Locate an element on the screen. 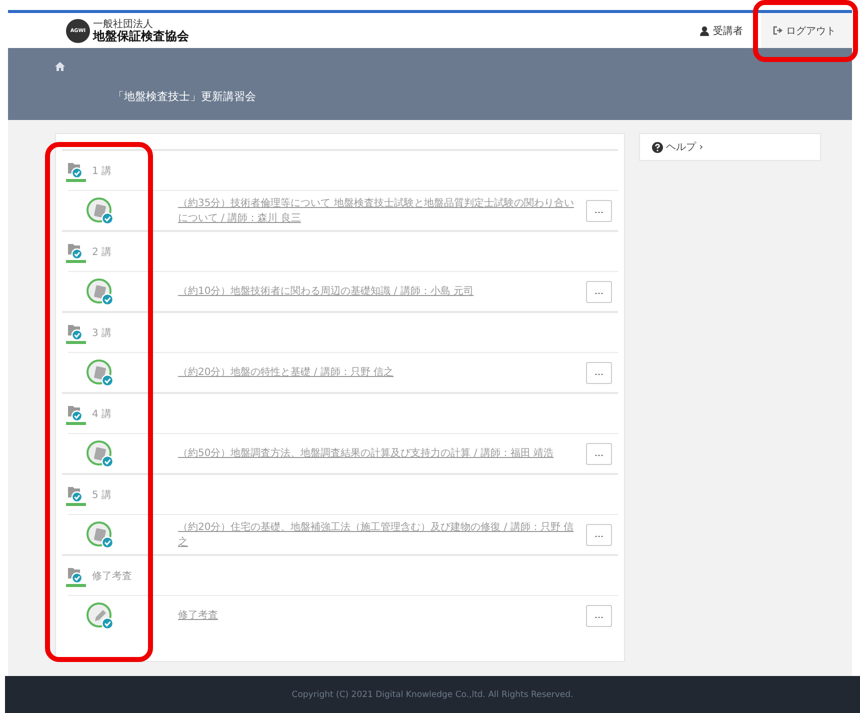  organization-name: 地盤保証検査協会 is located at coordinates (141, 36).